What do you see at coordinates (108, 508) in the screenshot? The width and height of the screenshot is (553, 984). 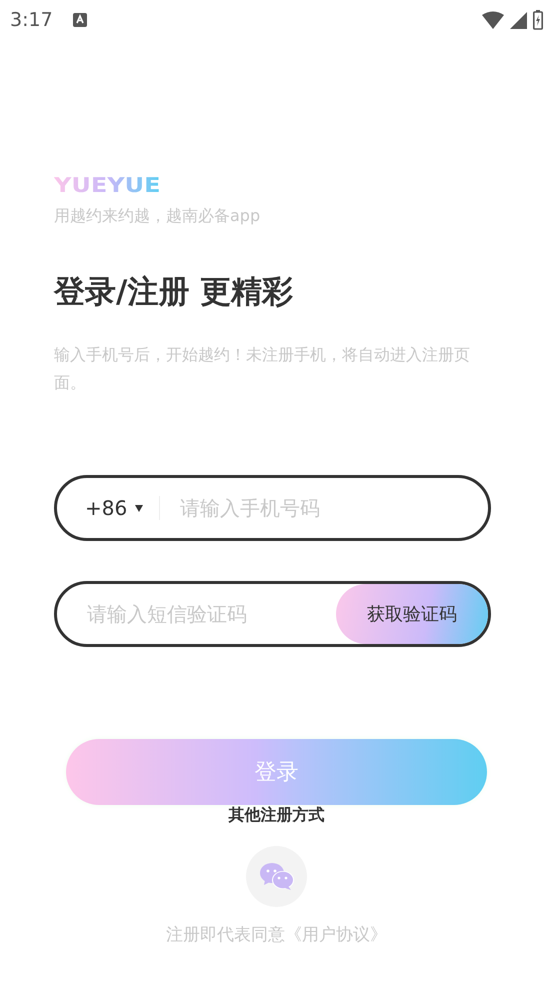 I see `country-code-dropdown: +86` at bounding box center [108, 508].